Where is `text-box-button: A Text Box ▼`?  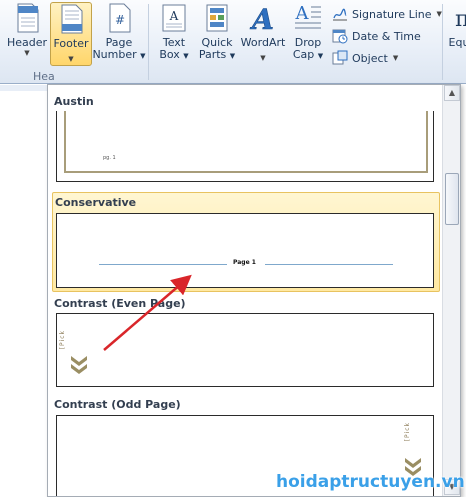 text-box-button: A Text Box ▼ is located at coordinates (174, 34).